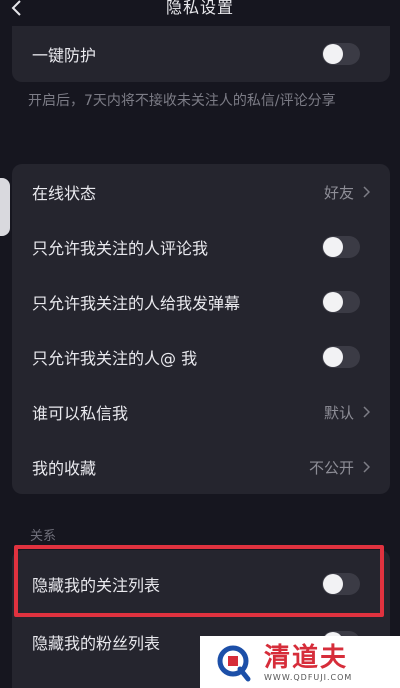 The width and height of the screenshot is (400, 688). I want to click on row-comment-followed: 只允许我关注的人评论我, so click(201, 247).